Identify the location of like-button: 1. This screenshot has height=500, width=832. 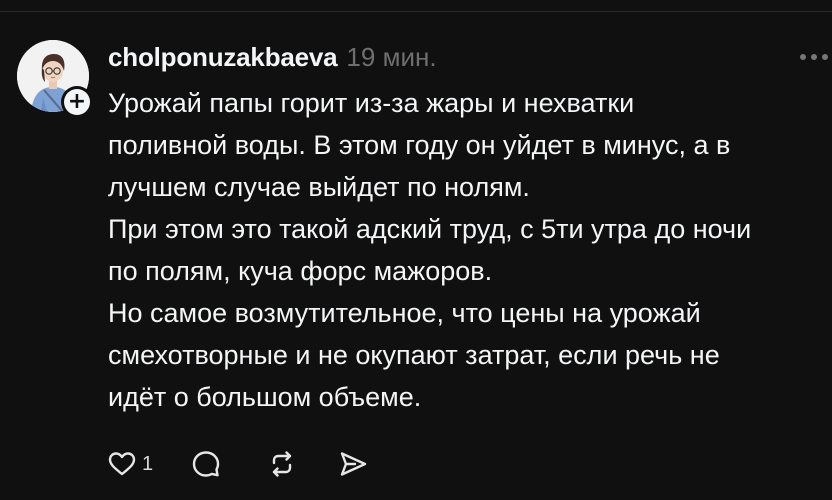
(129, 464).